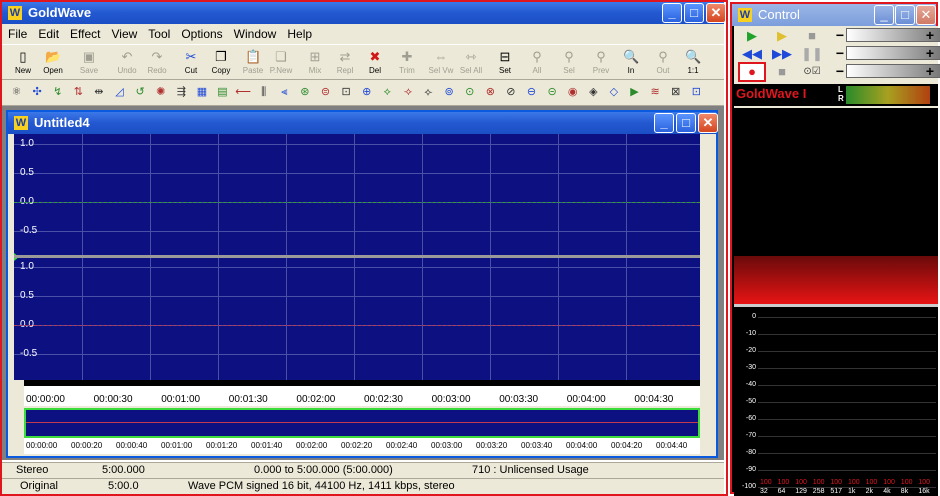 The height and width of the screenshot is (496, 940). I want to click on toolbar-sel-vw-button: ⇔ Sel Vw, so click(441, 63).